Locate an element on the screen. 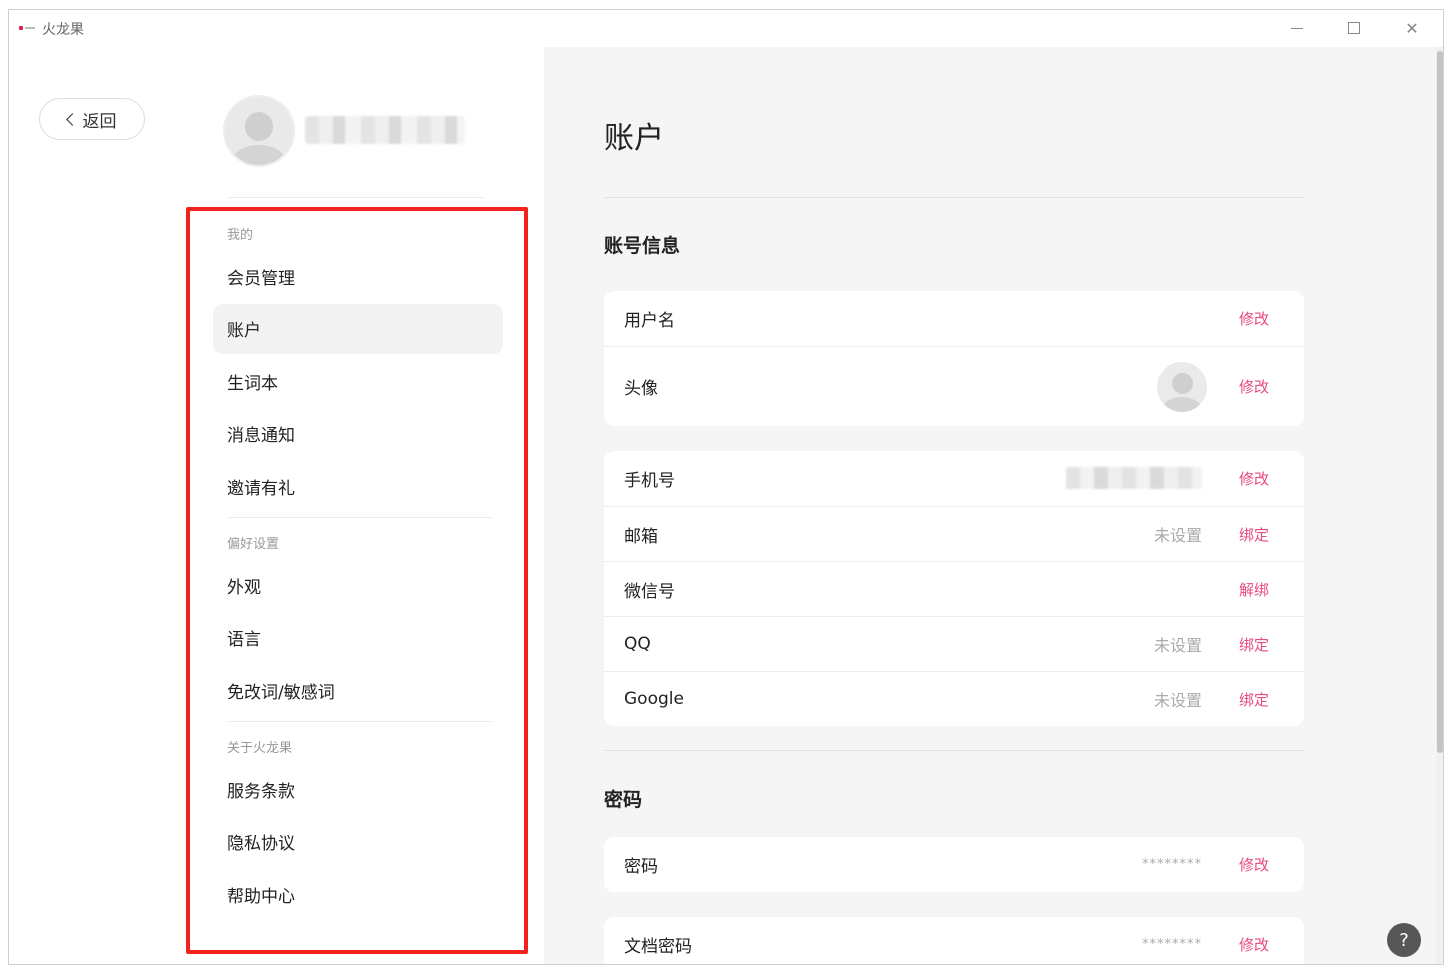  app-title: 火龙果 is located at coordinates (63, 30).